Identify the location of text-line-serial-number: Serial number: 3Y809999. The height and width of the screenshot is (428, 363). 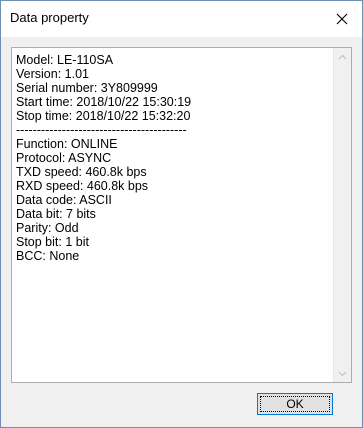
(87, 88).